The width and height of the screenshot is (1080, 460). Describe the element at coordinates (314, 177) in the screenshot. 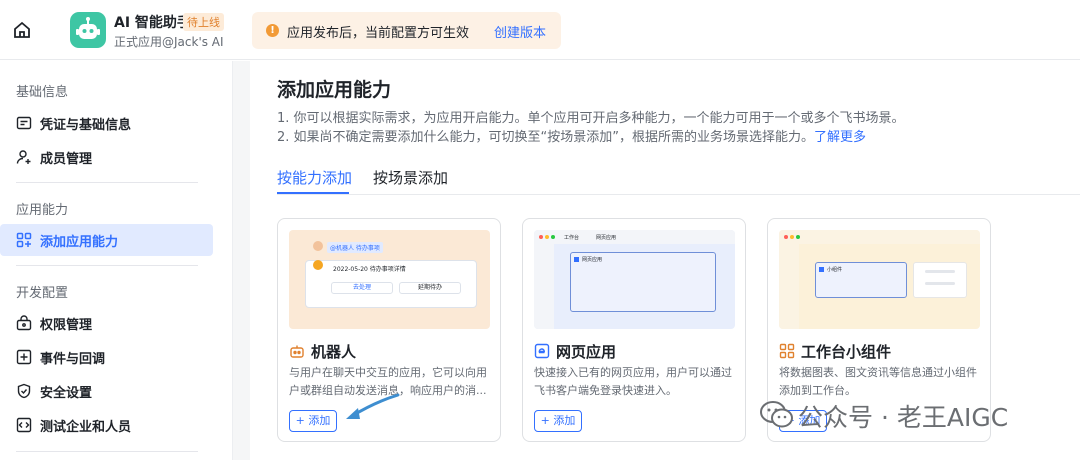

I see `tab-by-capability: 按能力添加` at that location.